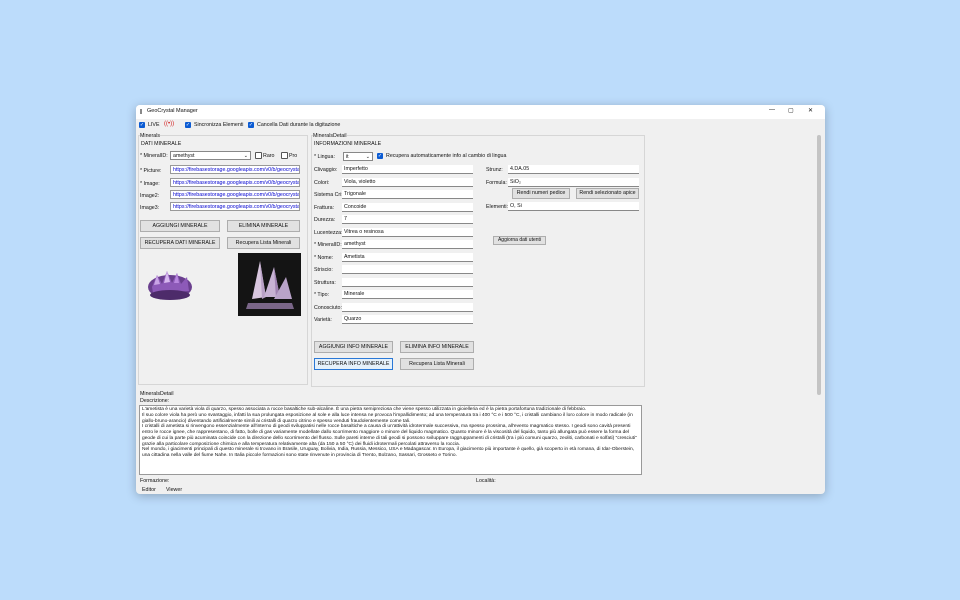 The width and height of the screenshot is (960, 600). Describe the element at coordinates (330, 136) in the screenshot. I see `details-group-title: MineralsDetail` at that location.